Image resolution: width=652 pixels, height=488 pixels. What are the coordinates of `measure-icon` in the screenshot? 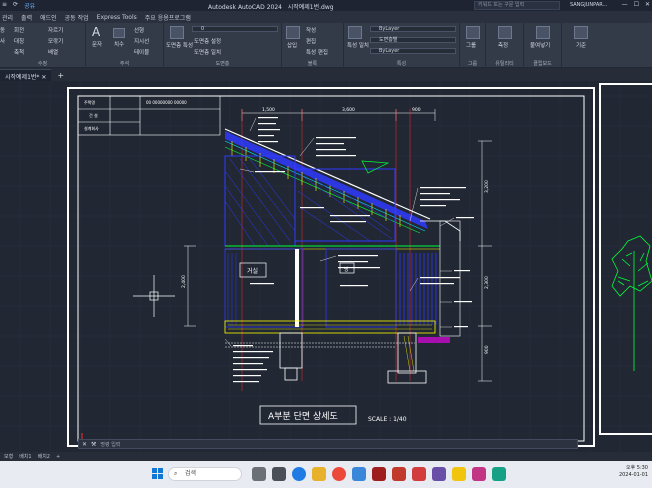 It's located at (505, 32).